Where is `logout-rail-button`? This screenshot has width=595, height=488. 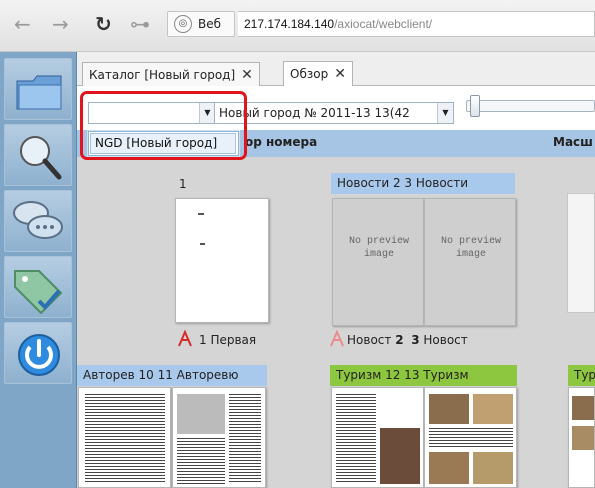 logout-rail-button is located at coordinates (38, 353).